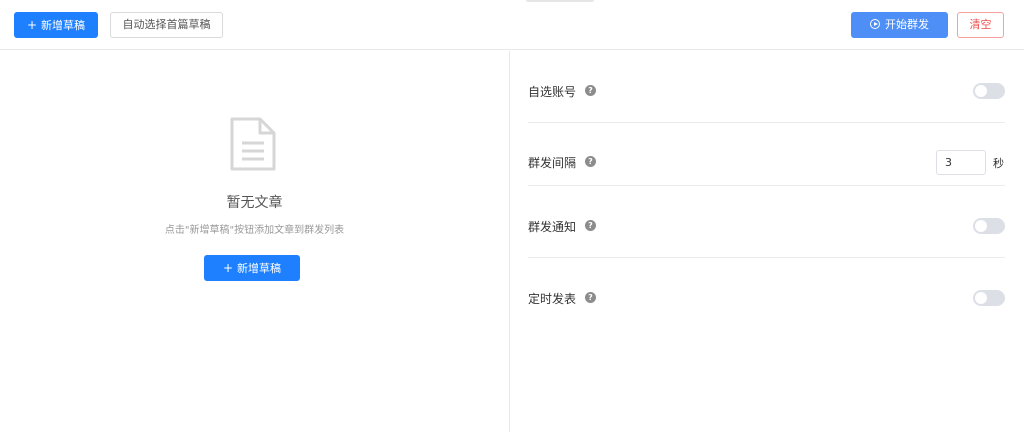 The image size is (1024, 432). Describe the element at coordinates (254, 230) in the screenshot. I see `empty-state-hint: 点击"新增草稿"按钮添加文章到群发列表` at that location.